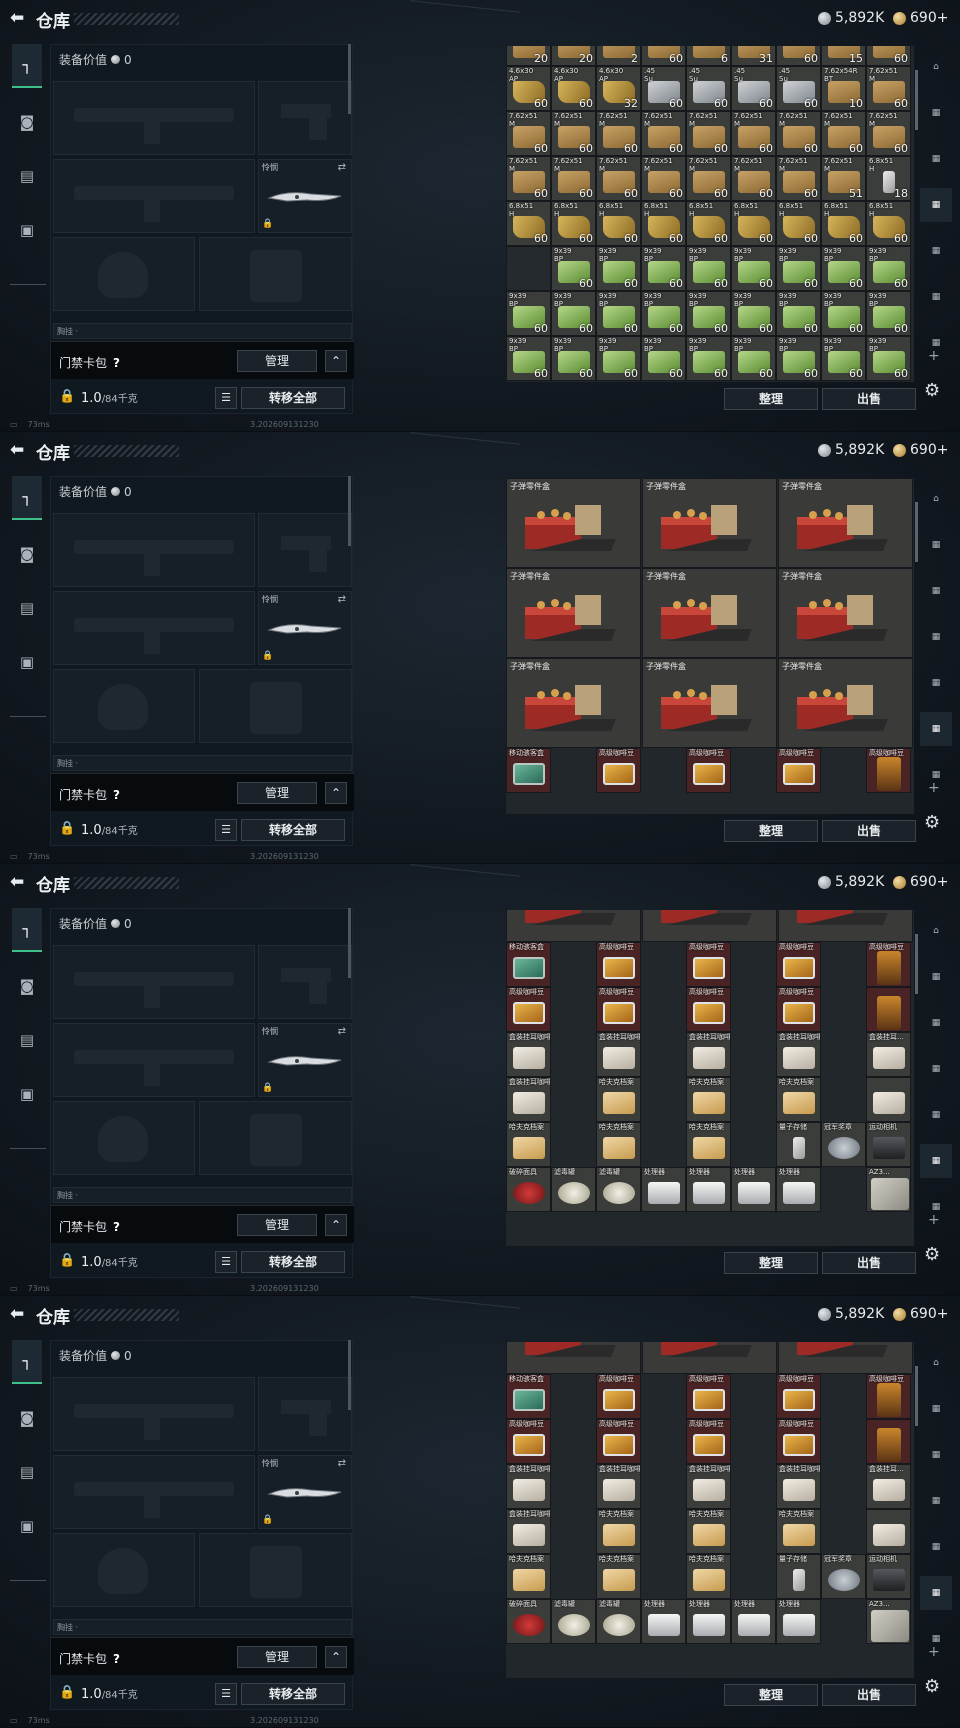 The width and height of the screenshot is (960, 1728). I want to click on item-cell: 15, so click(843, 56).